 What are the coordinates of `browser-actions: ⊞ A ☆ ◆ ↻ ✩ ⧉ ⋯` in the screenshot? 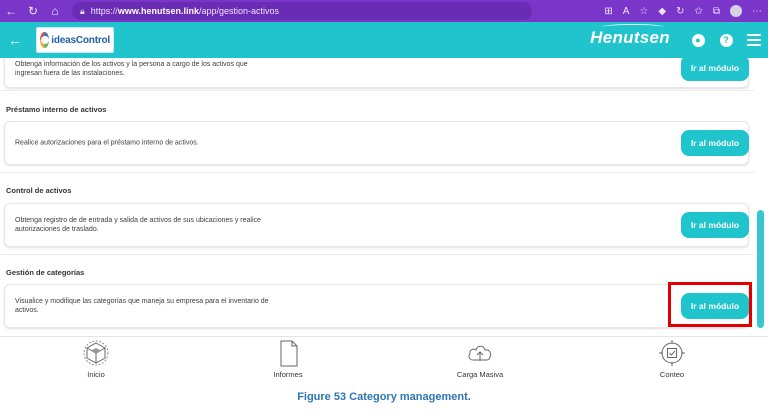 It's located at (683, 11).